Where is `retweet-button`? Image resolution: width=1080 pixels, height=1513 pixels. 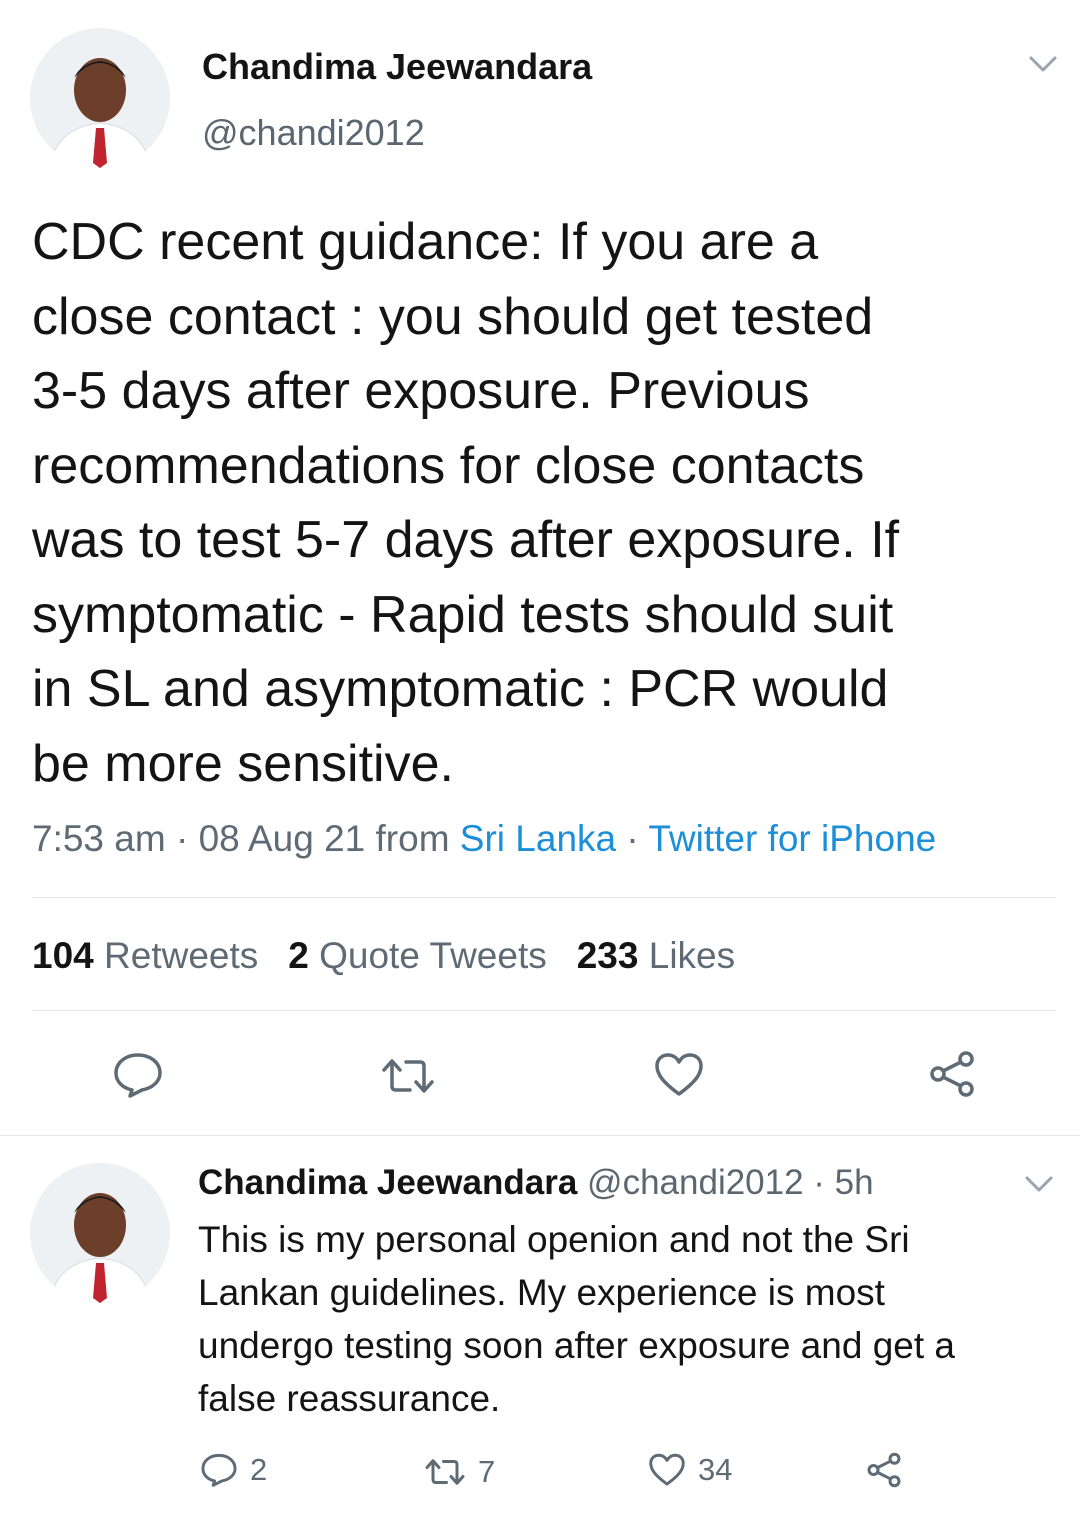 retweet-button is located at coordinates (408, 1076).